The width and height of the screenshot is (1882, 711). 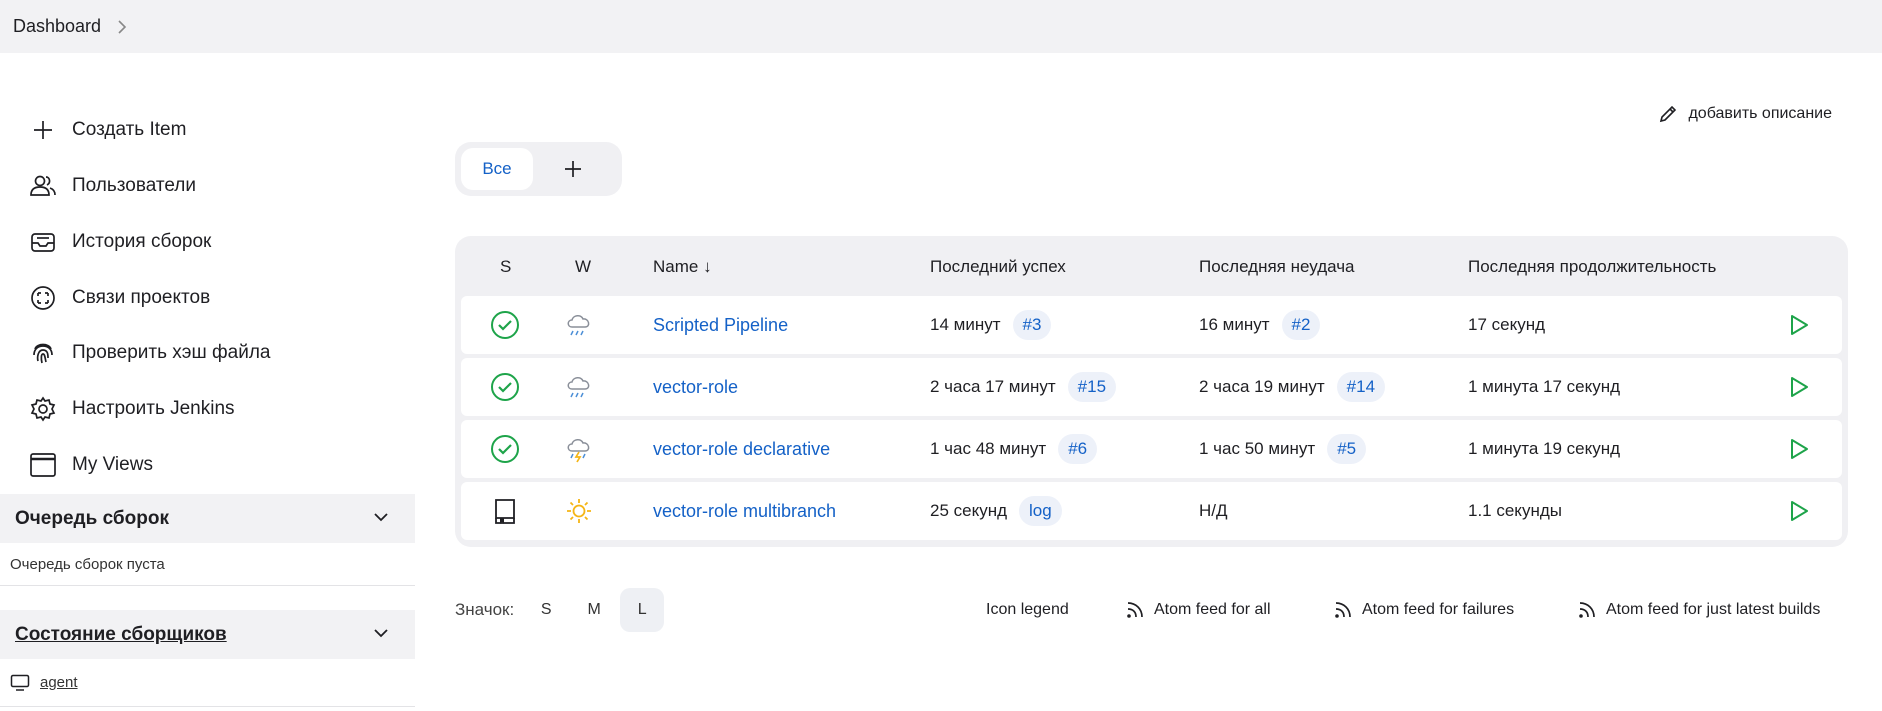 What do you see at coordinates (1078, 449) in the screenshot?
I see `build-badge: #6` at bounding box center [1078, 449].